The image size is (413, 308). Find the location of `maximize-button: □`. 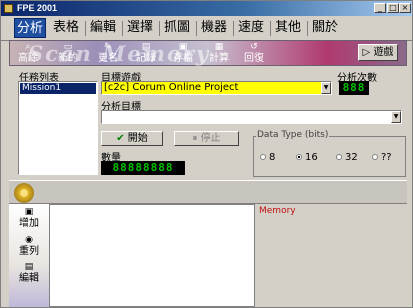

maximize-button: □ is located at coordinates (393, 8).